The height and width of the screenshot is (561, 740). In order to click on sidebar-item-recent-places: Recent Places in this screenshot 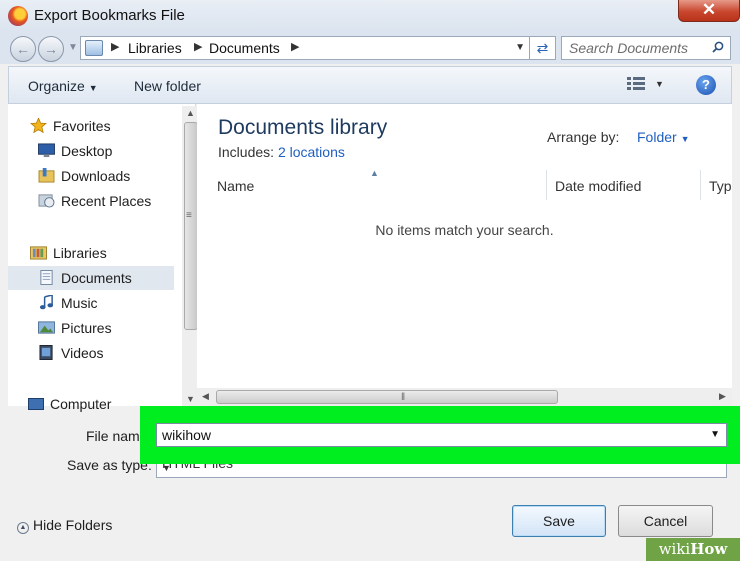, I will do `click(91, 201)`.